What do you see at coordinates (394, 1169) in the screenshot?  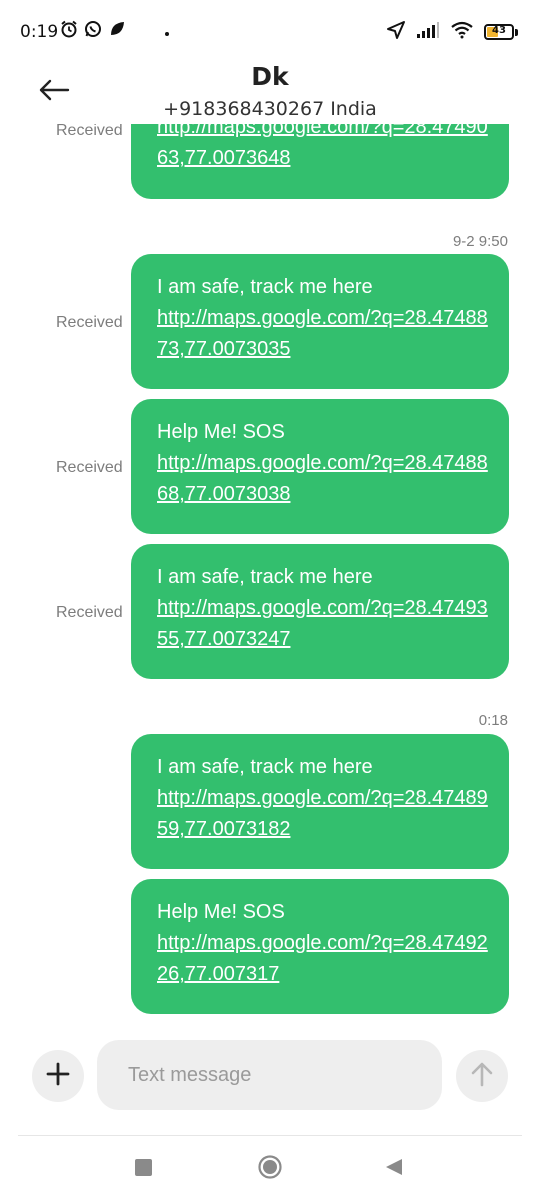 I see `nav-back-triangle-icon` at bounding box center [394, 1169].